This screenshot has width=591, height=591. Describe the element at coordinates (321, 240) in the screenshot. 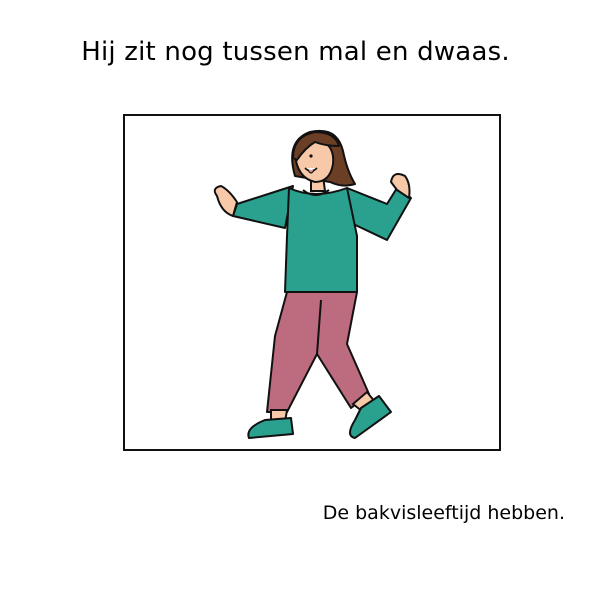

I see `shirt` at that location.